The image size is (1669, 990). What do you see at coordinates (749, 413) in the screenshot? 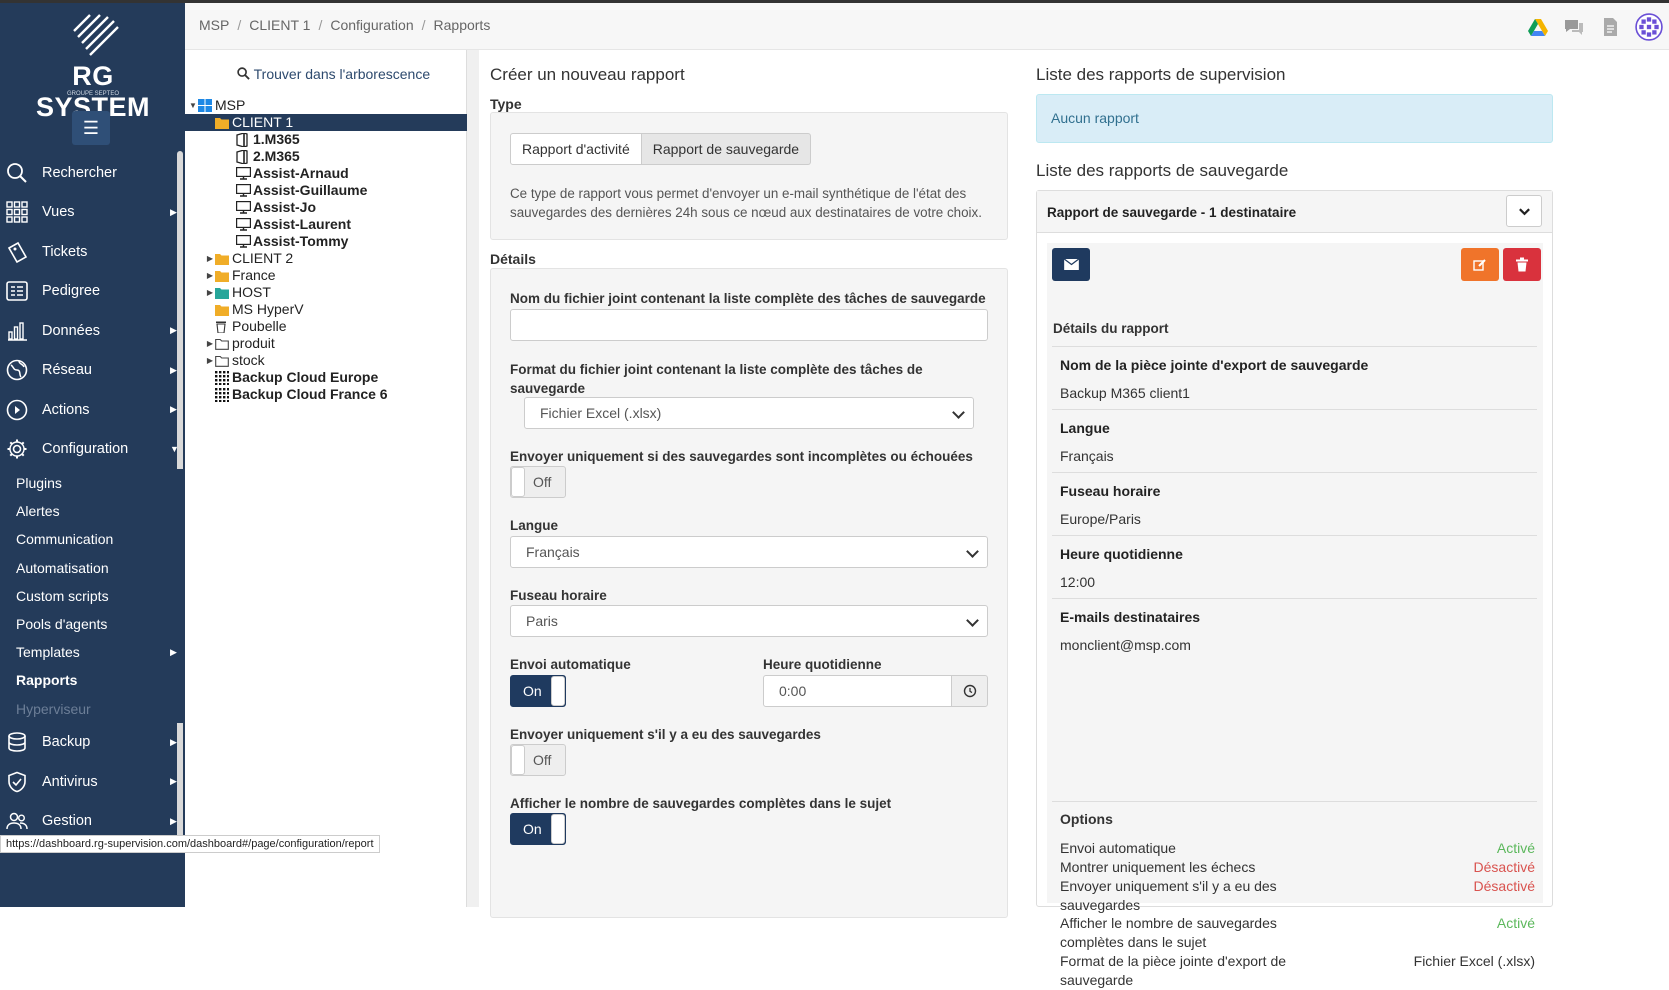
I see `format-select: Fichier Excel (.xlsx)` at bounding box center [749, 413].